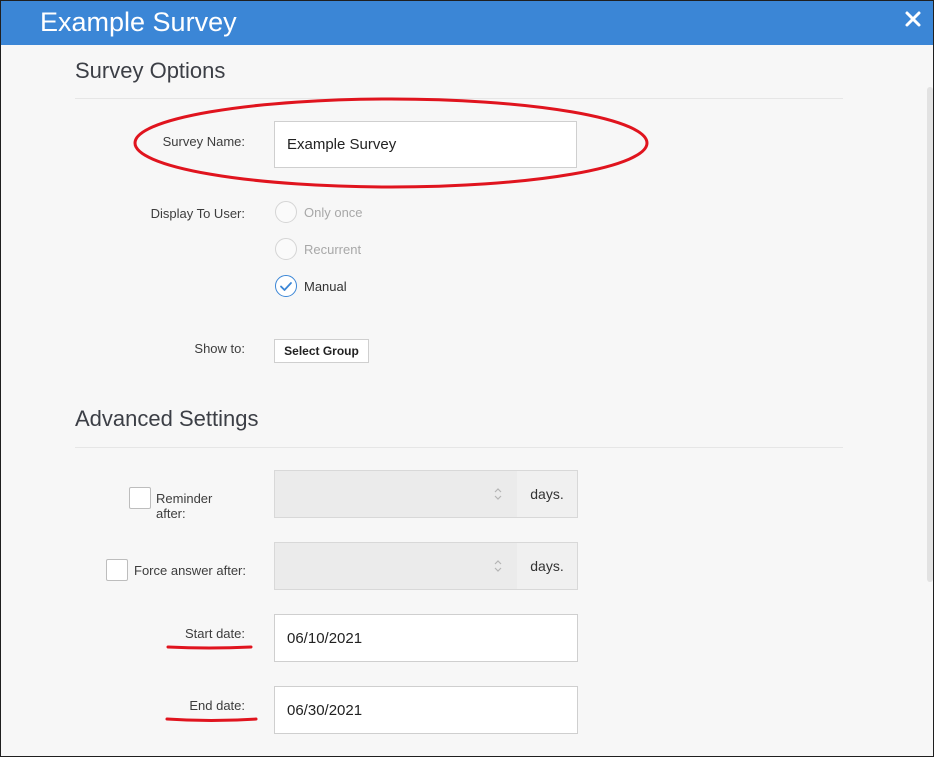 The image size is (934, 757). I want to click on display-to-user-label: Display To User:, so click(197, 213).